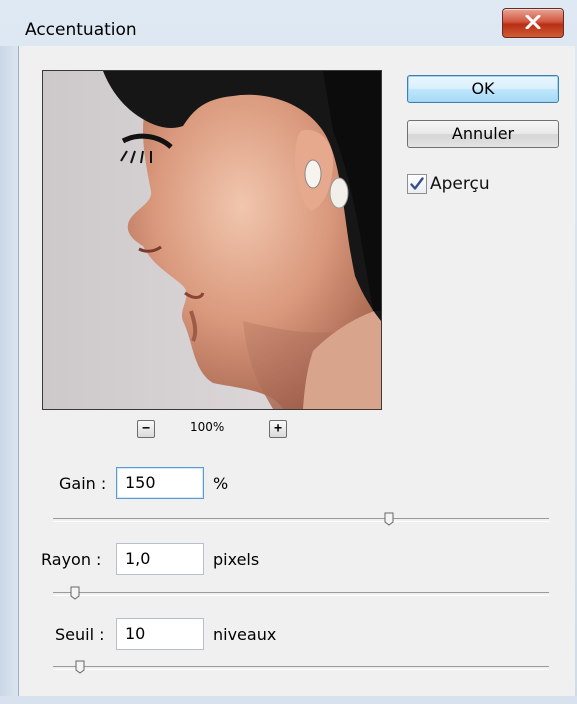 Image resolution: width=577 pixels, height=704 pixels. I want to click on preview-checkbox-label: Aperçu, so click(460, 184).